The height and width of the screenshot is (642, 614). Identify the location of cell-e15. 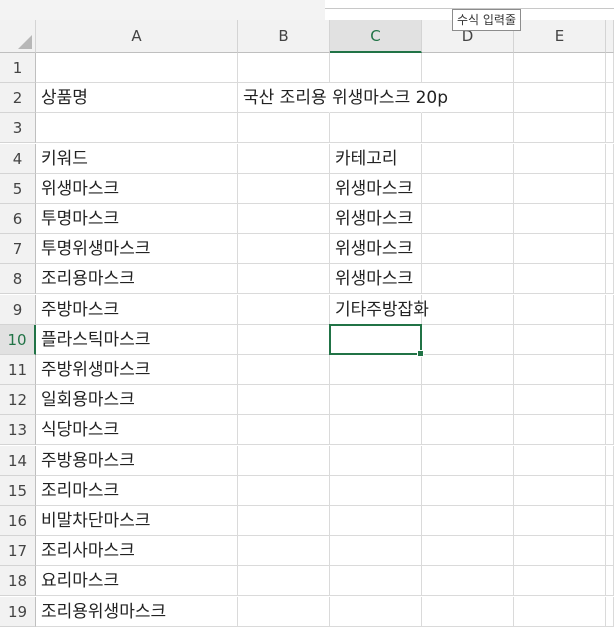
(560, 490).